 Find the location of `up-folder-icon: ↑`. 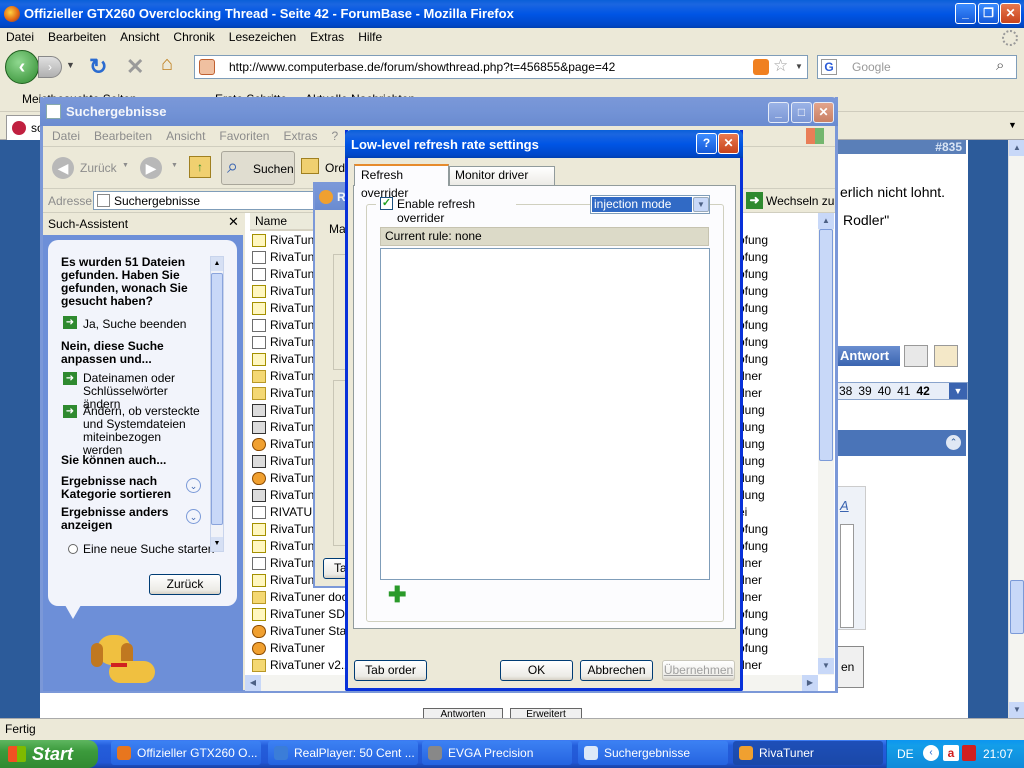

up-folder-icon: ↑ is located at coordinates (200, 167).